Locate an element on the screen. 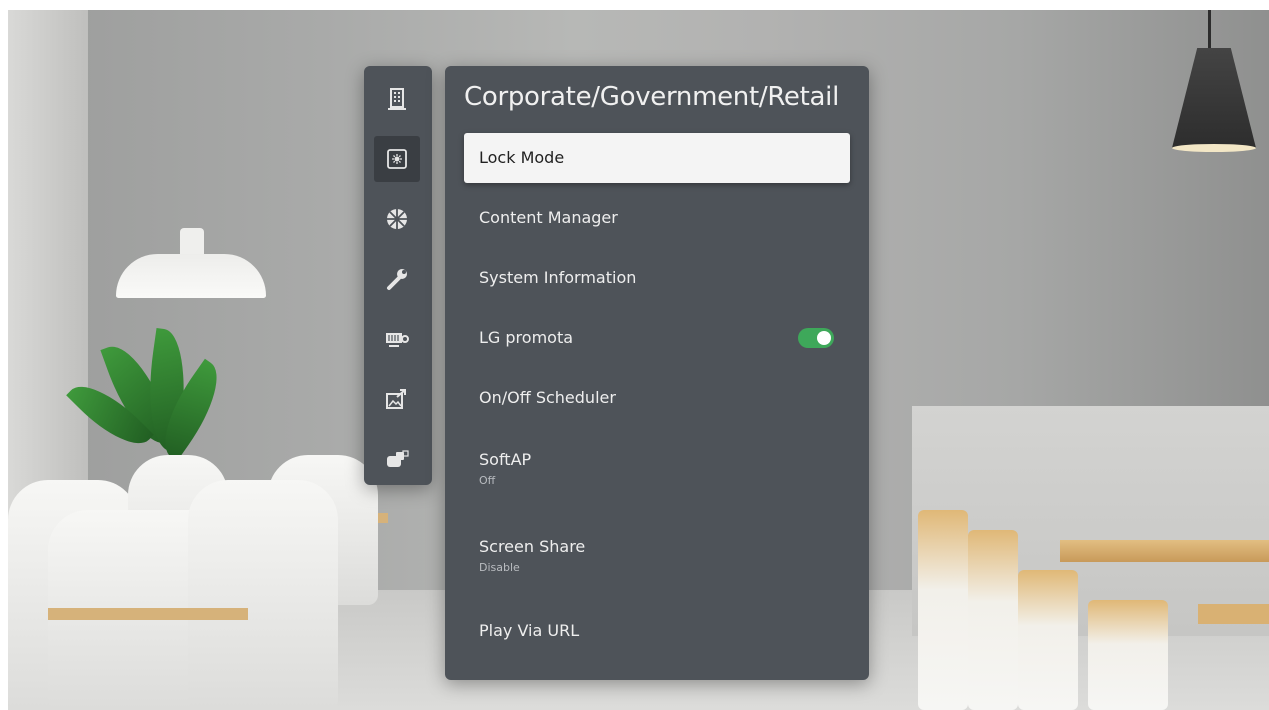 The image size is (1269, 710). pendant-lamp-left is located at coordinates (191, 276).